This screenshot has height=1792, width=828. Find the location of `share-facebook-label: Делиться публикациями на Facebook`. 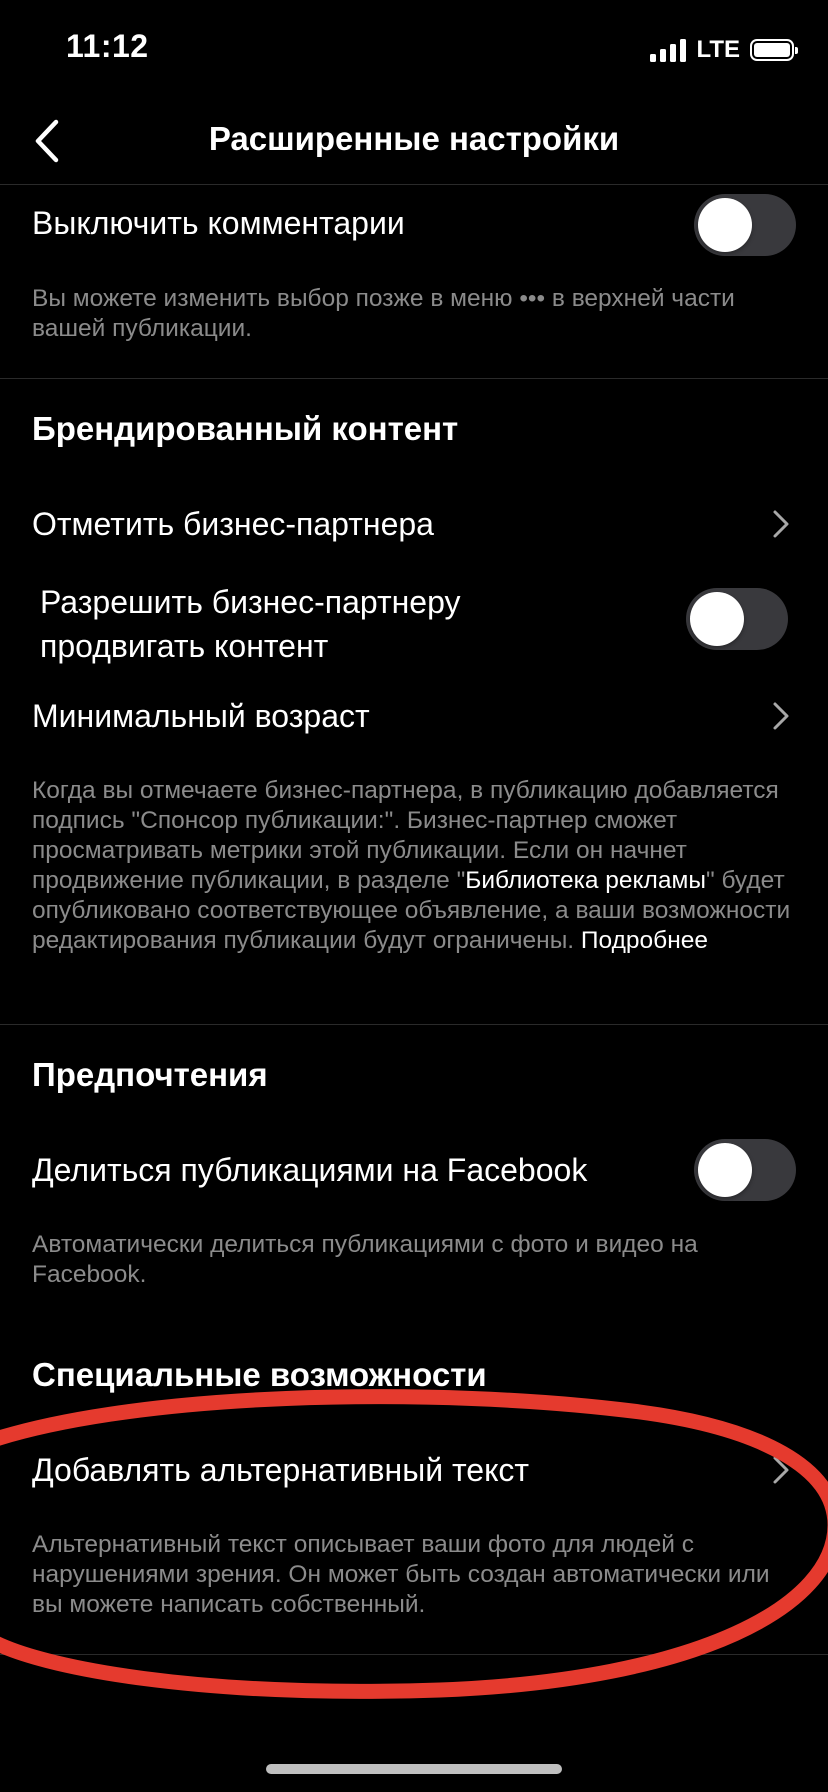

share-facebook-label: Делиться публикациями на Facebook is located at coordinates (310, 1170).